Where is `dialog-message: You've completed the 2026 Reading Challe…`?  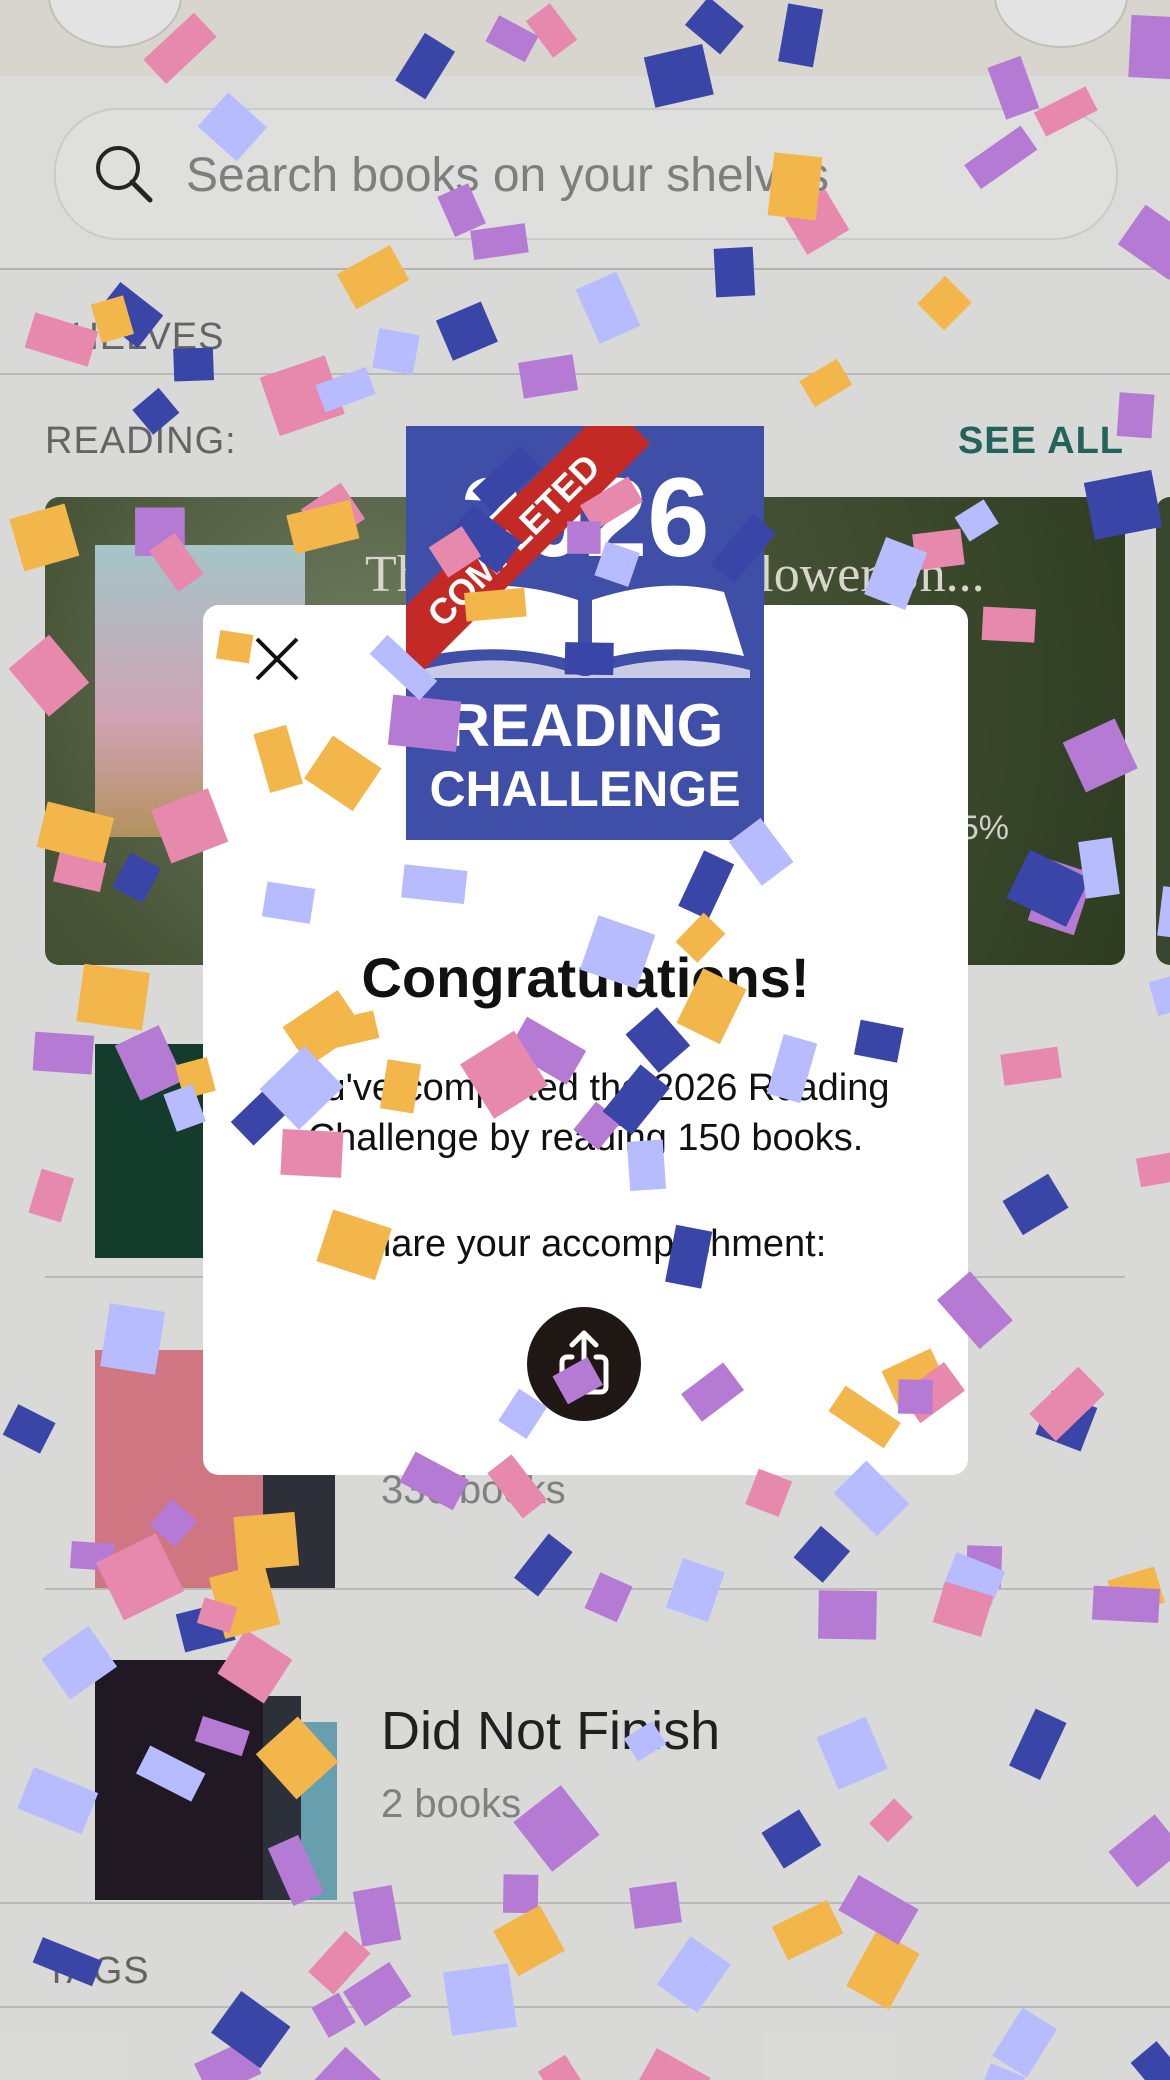
dialog-message: You've completed the 2026 Reading Challe… is located at coordinates (585, 1113).